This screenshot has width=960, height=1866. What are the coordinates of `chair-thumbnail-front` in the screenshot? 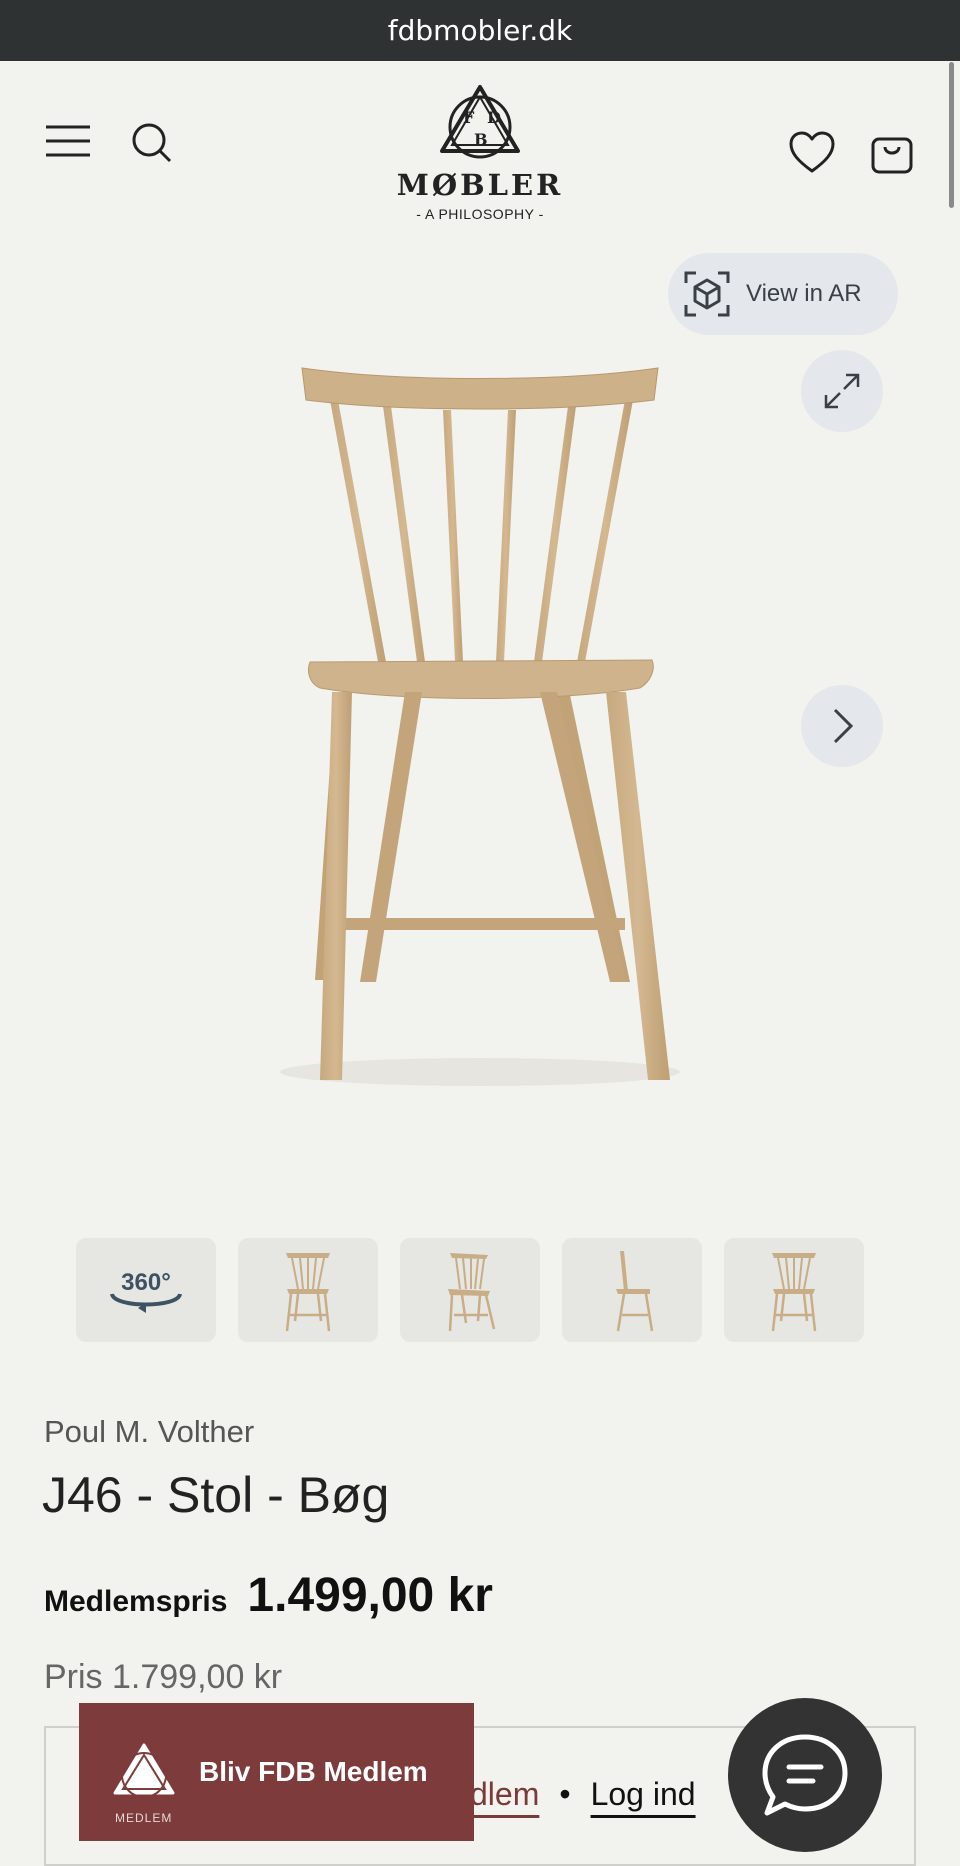 It's located at (308, 1292).